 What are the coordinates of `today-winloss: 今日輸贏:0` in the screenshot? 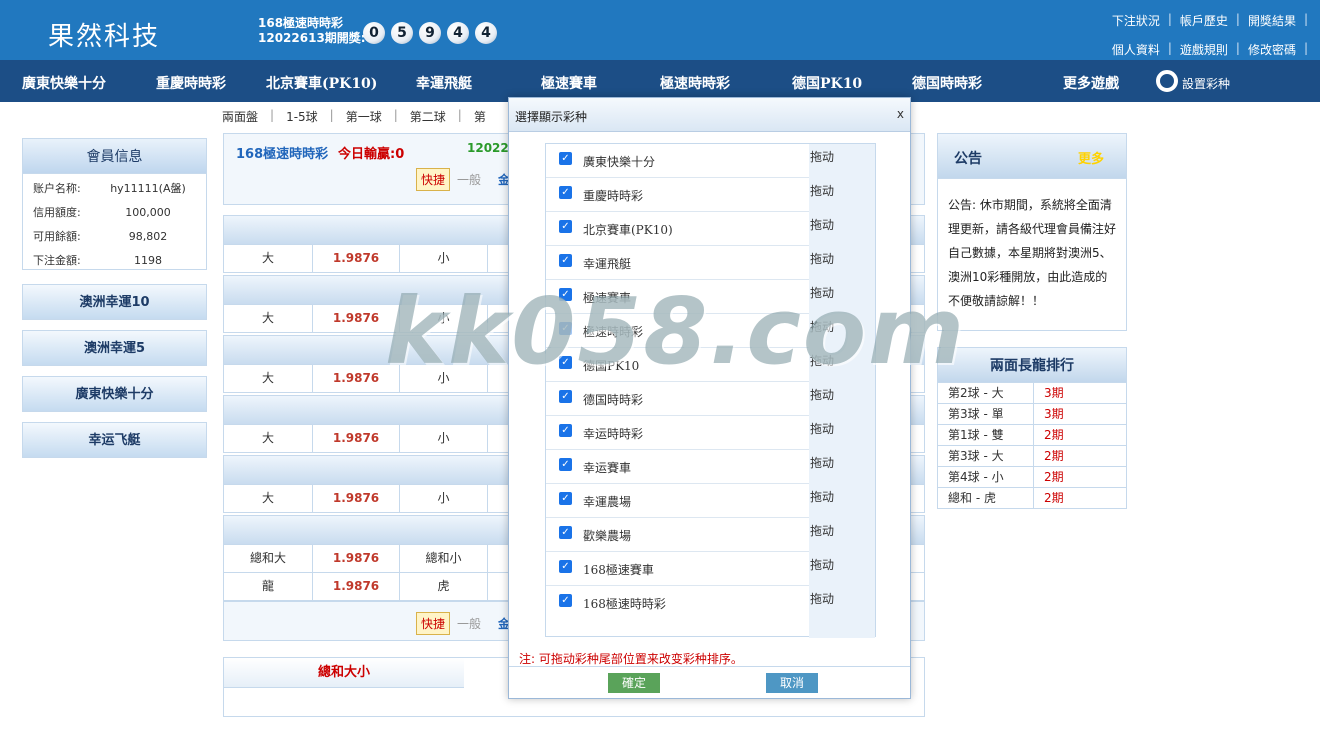 It's located at (371, 154).